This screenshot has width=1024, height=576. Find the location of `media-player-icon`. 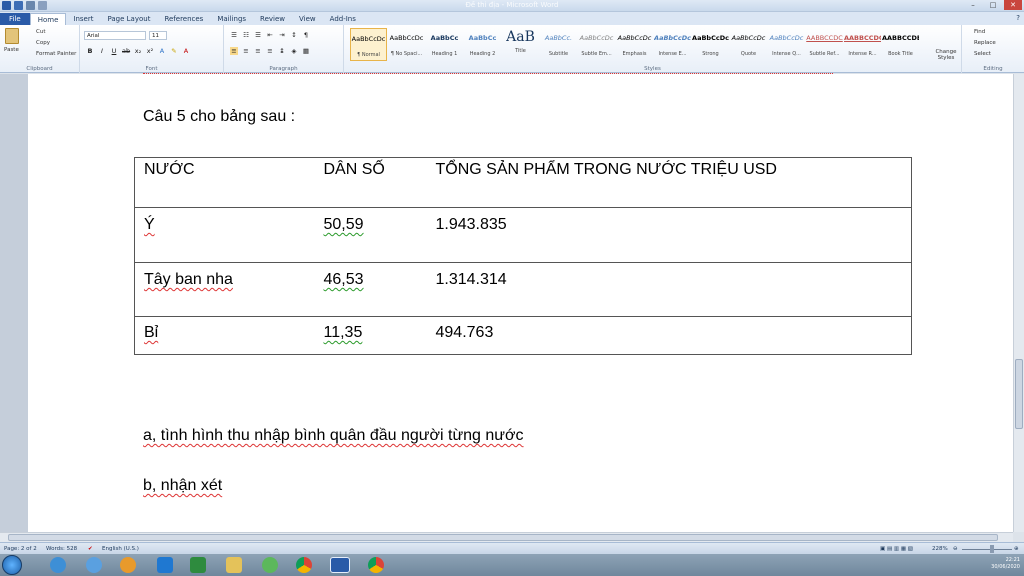

media-player-icon is located at coordinates (128, 565).